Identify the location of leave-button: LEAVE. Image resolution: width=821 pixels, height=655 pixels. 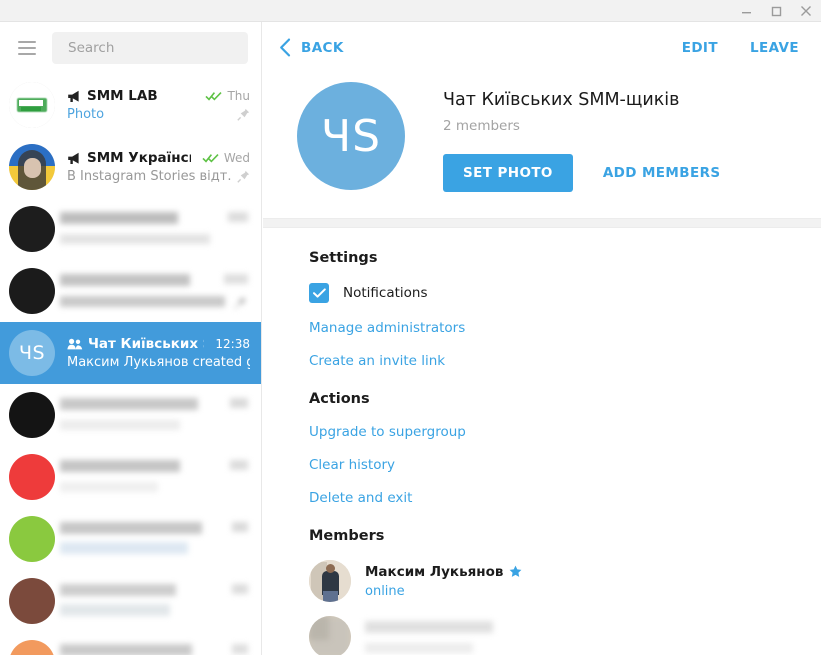
(774, 48).